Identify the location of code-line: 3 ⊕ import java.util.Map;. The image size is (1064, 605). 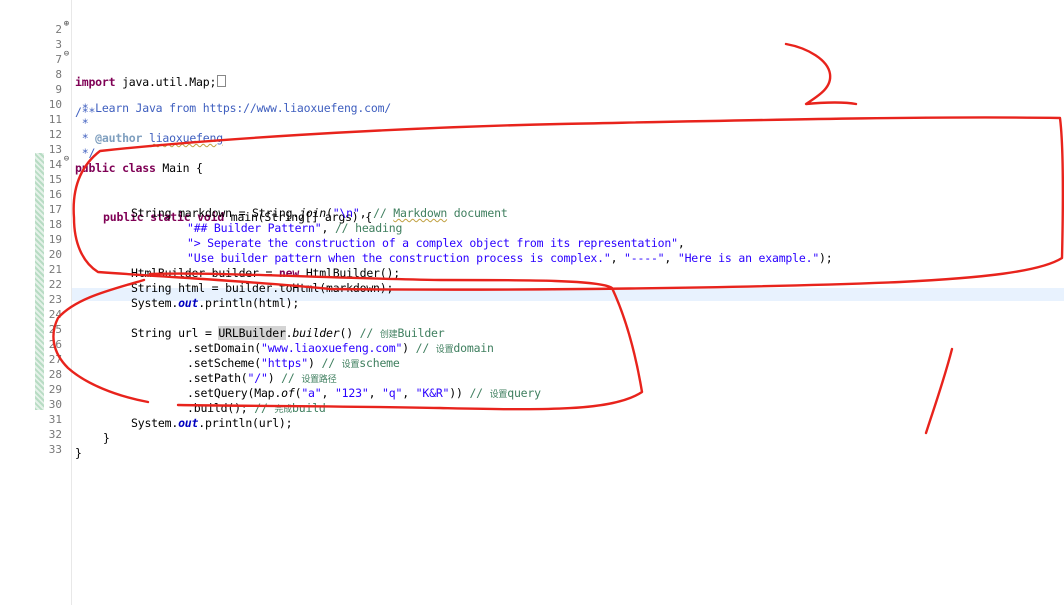
(532, 53).